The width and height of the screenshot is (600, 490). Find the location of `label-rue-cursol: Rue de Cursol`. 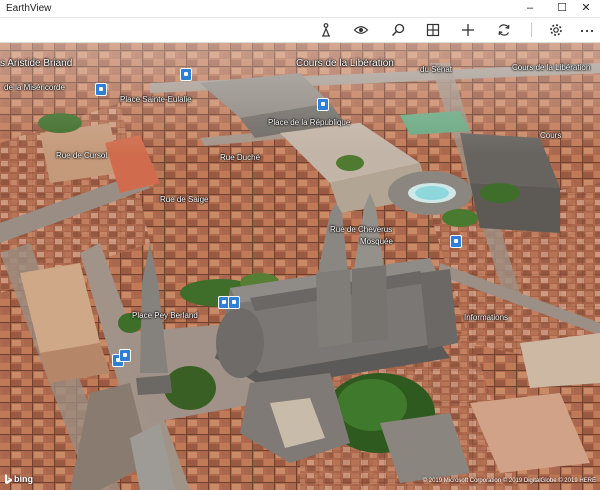

label-rue-cursol: Rue de Cursol is located at coordinates (82, 155).